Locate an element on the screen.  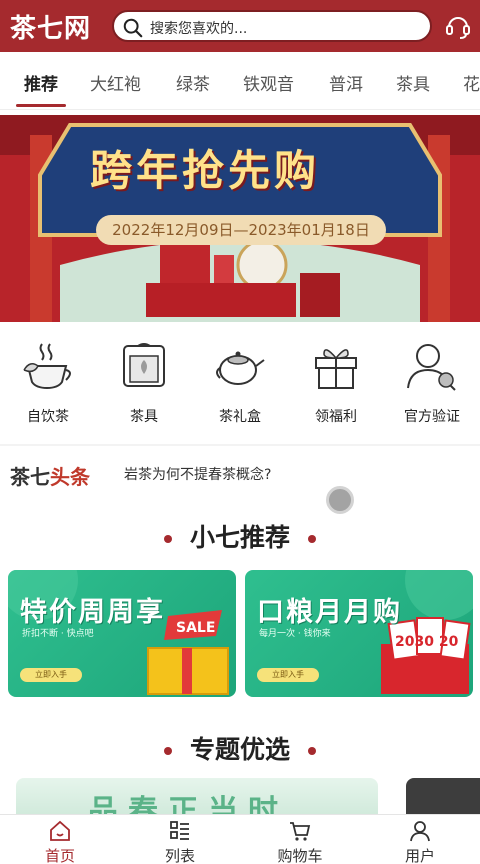
verified-user-icon is located at coordinates (431, 367).